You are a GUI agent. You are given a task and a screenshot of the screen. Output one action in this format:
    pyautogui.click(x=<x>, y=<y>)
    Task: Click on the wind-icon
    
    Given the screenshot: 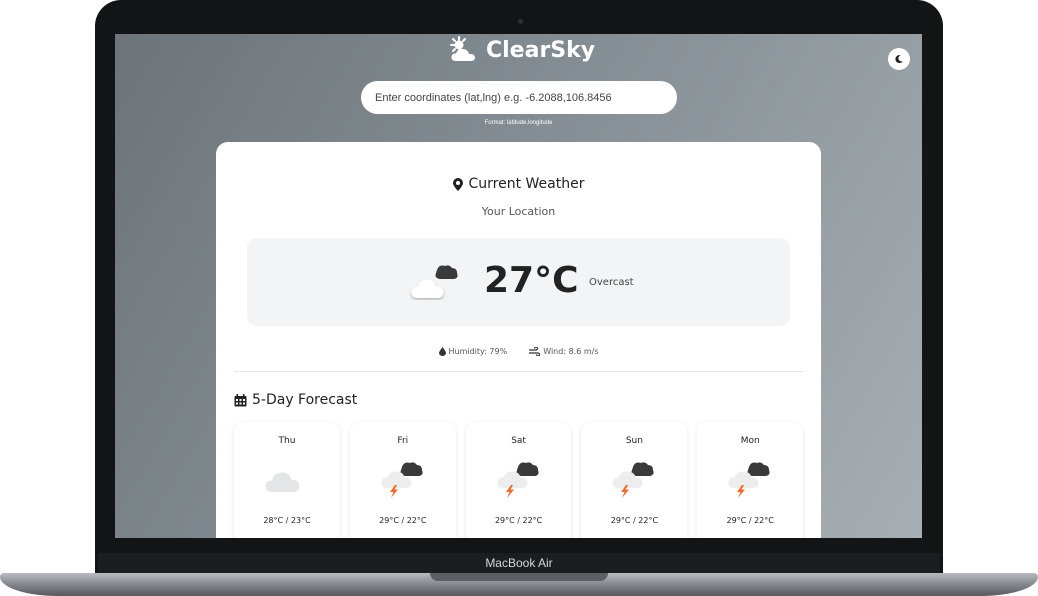 What is the action you would take?
    pyautogui.click(x=535, y=351)
    